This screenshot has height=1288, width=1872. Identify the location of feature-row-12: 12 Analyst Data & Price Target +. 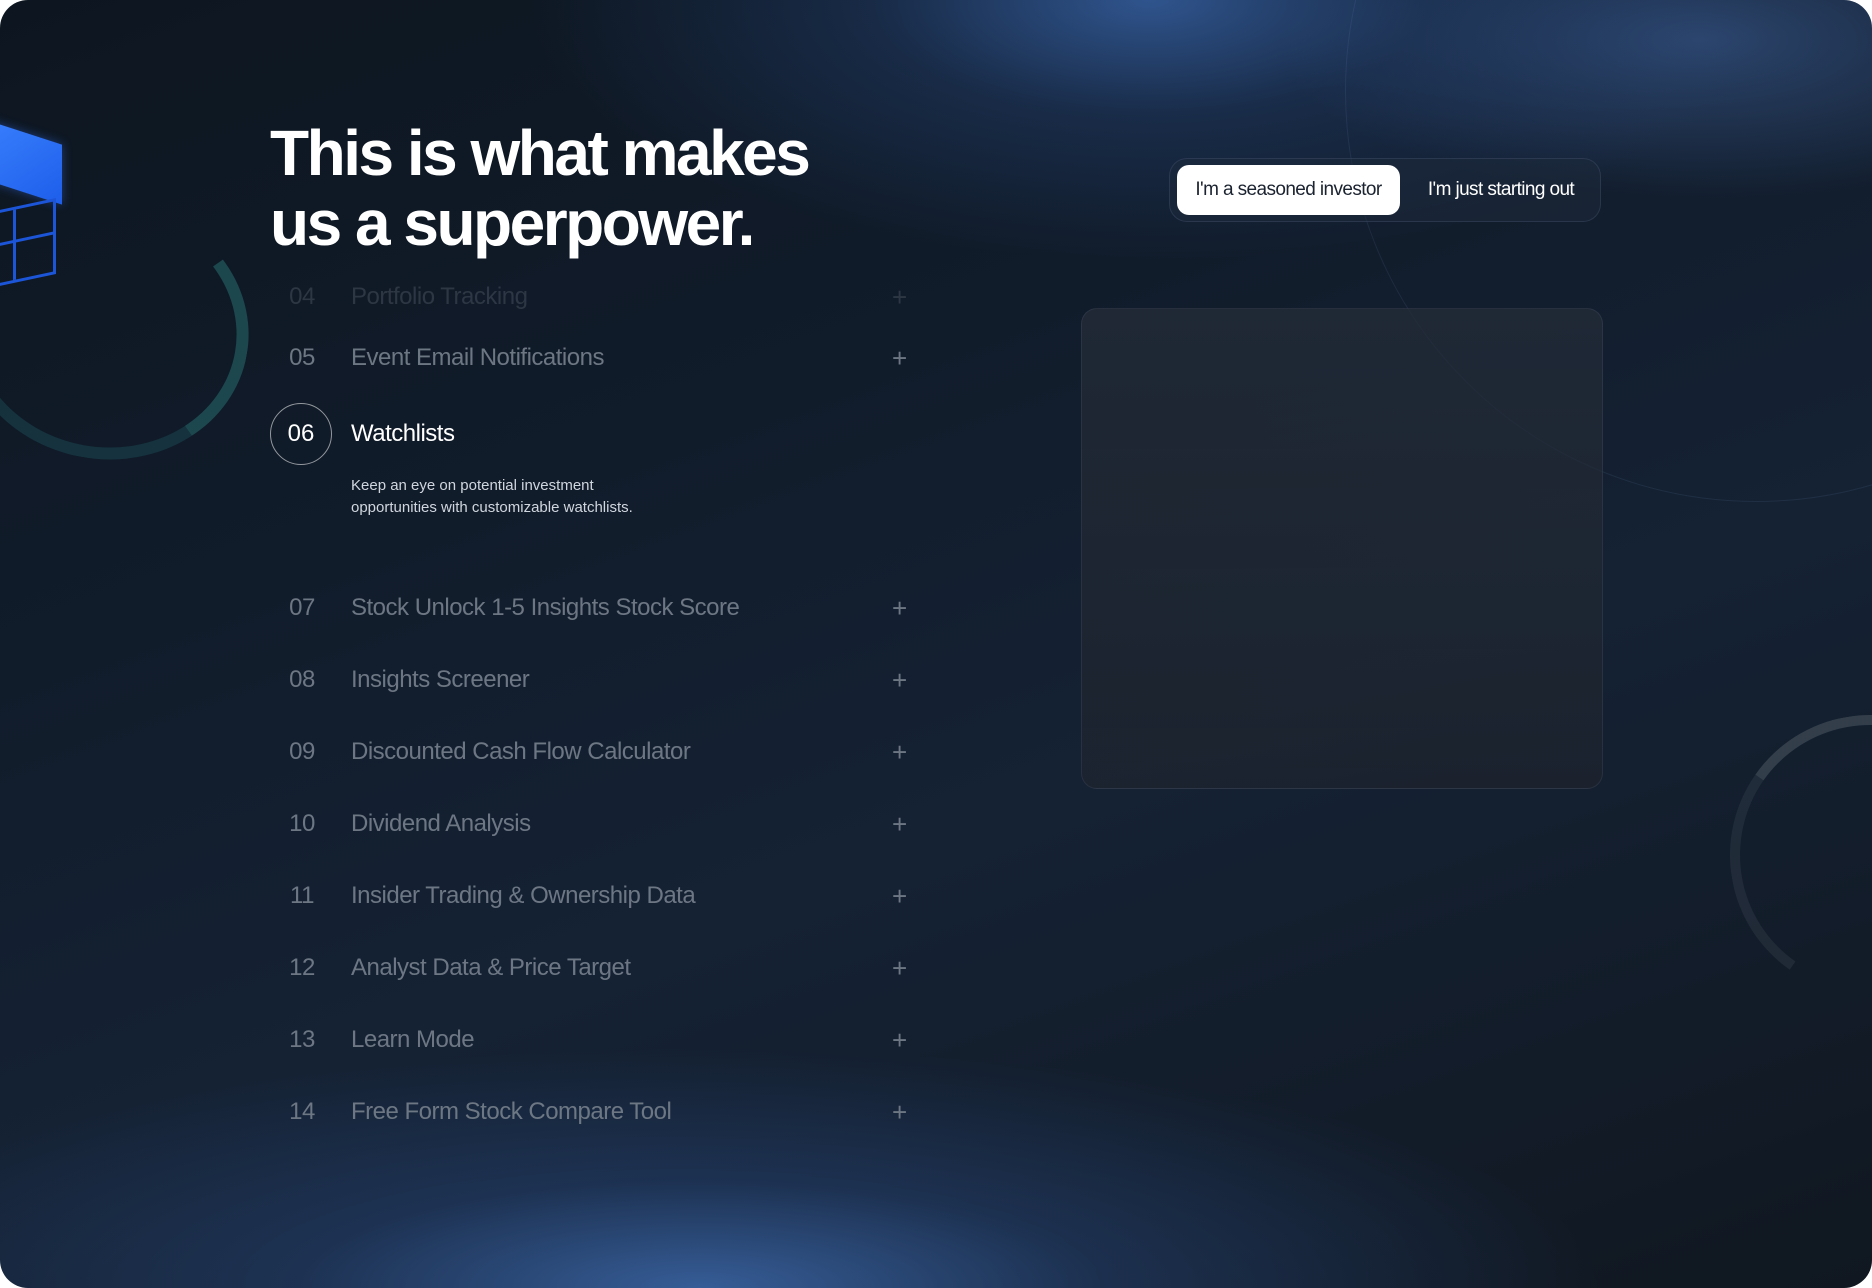
(595, 968).